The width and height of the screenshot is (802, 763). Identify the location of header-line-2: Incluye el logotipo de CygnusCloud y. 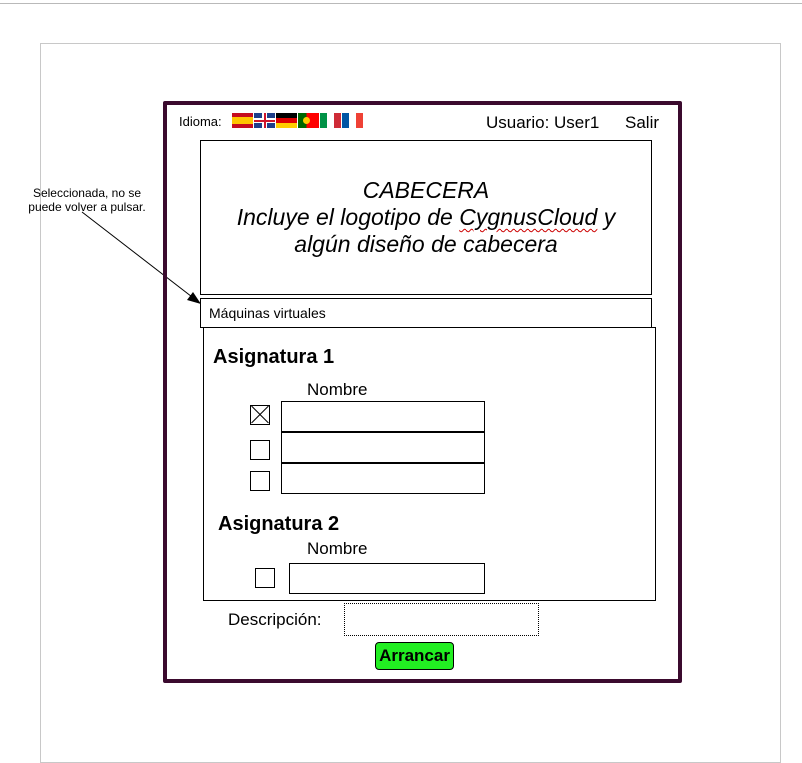
(426, 217).